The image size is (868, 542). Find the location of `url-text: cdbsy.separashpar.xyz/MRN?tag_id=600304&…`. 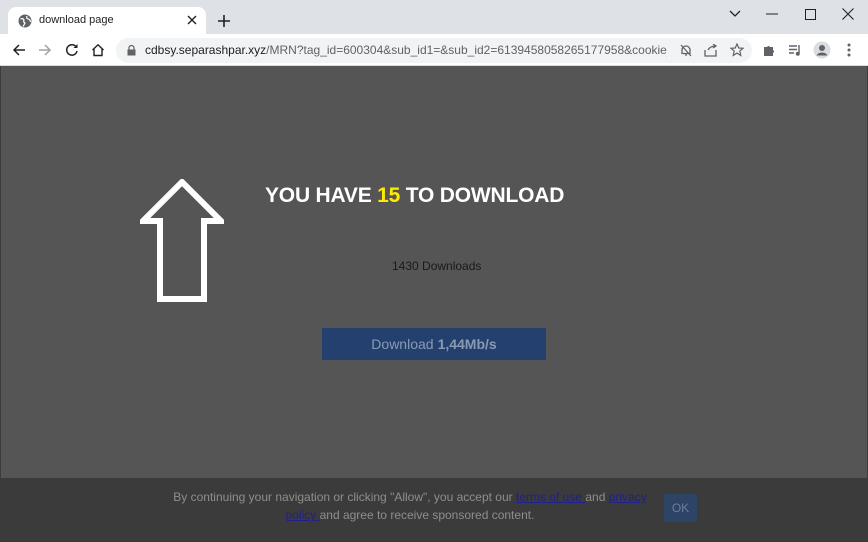

url-text: cdbsy.separashpar.xyz/MRN?tag_id=600304&… is located at coordinates (406, 50).